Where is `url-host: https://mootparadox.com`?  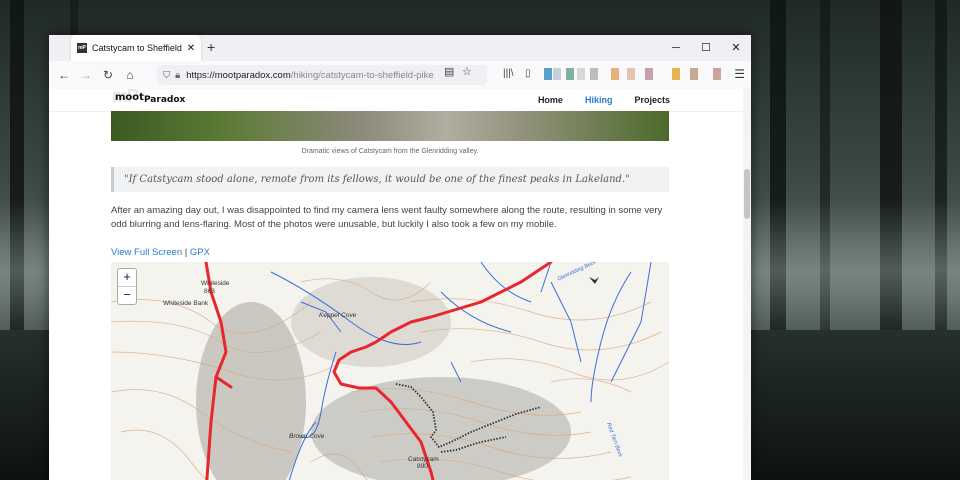
url-host: https://mootparadox.com is located at coordinates (238, 75).